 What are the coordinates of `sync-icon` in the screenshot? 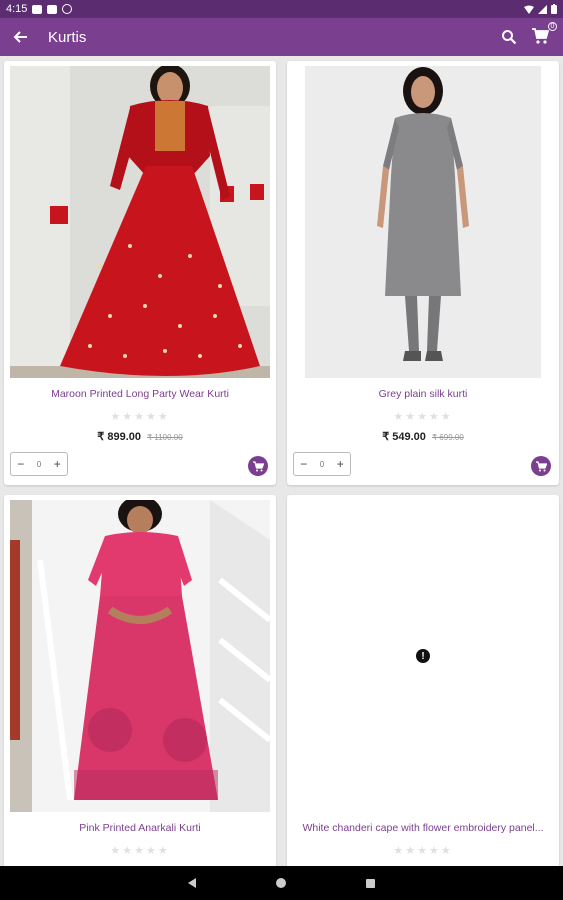 It's located at (67, 9).